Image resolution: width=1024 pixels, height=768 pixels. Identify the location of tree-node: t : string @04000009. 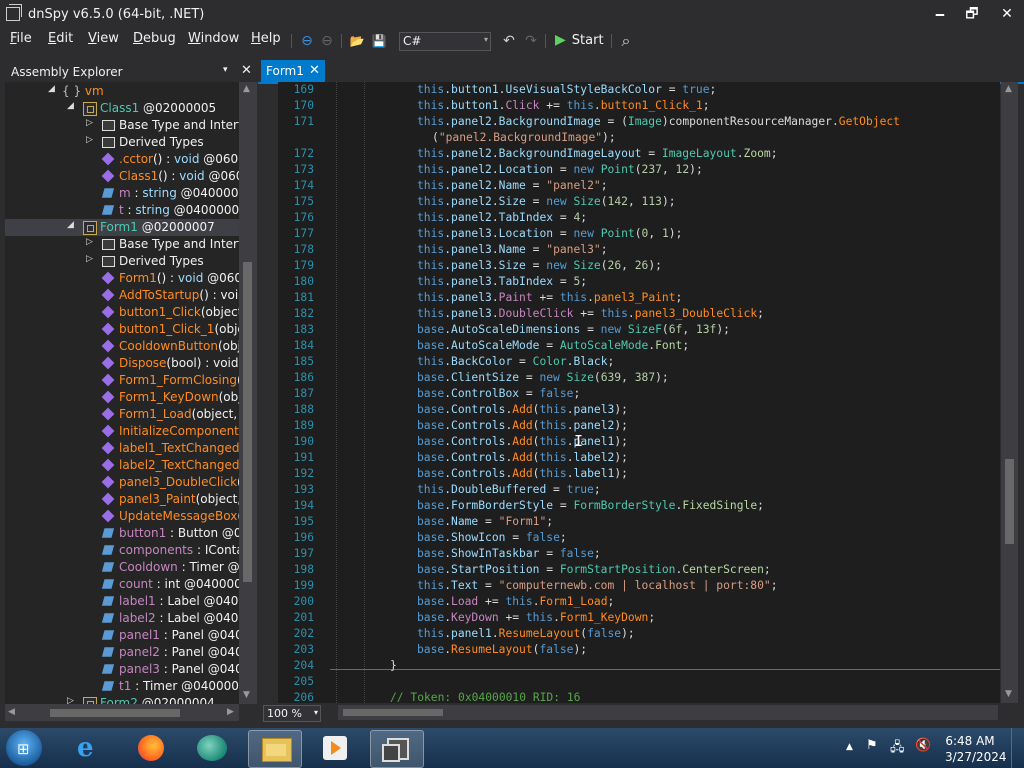
(122, 210).